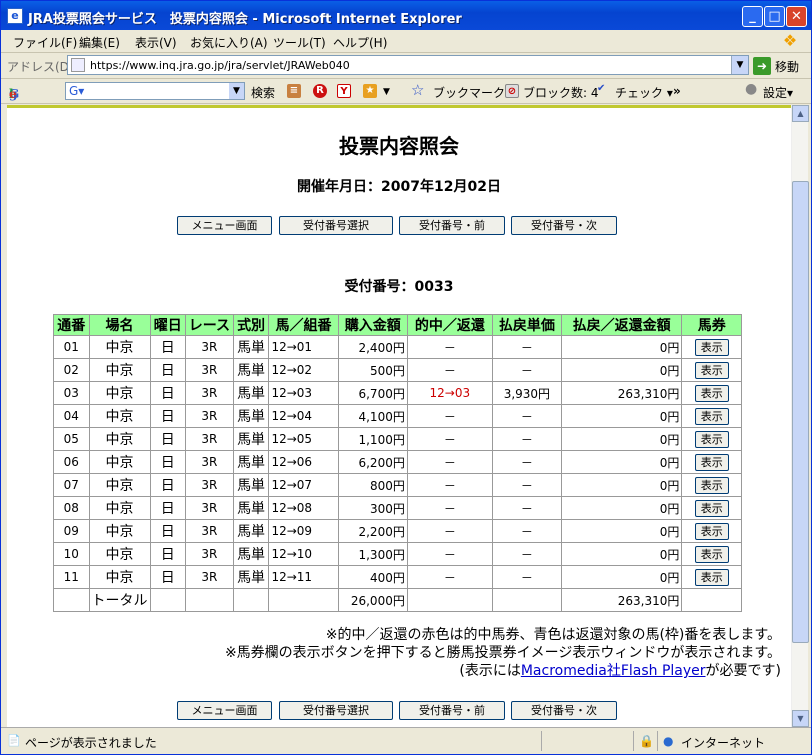  I want to click on globe-icon: ●, so click(668, 741).